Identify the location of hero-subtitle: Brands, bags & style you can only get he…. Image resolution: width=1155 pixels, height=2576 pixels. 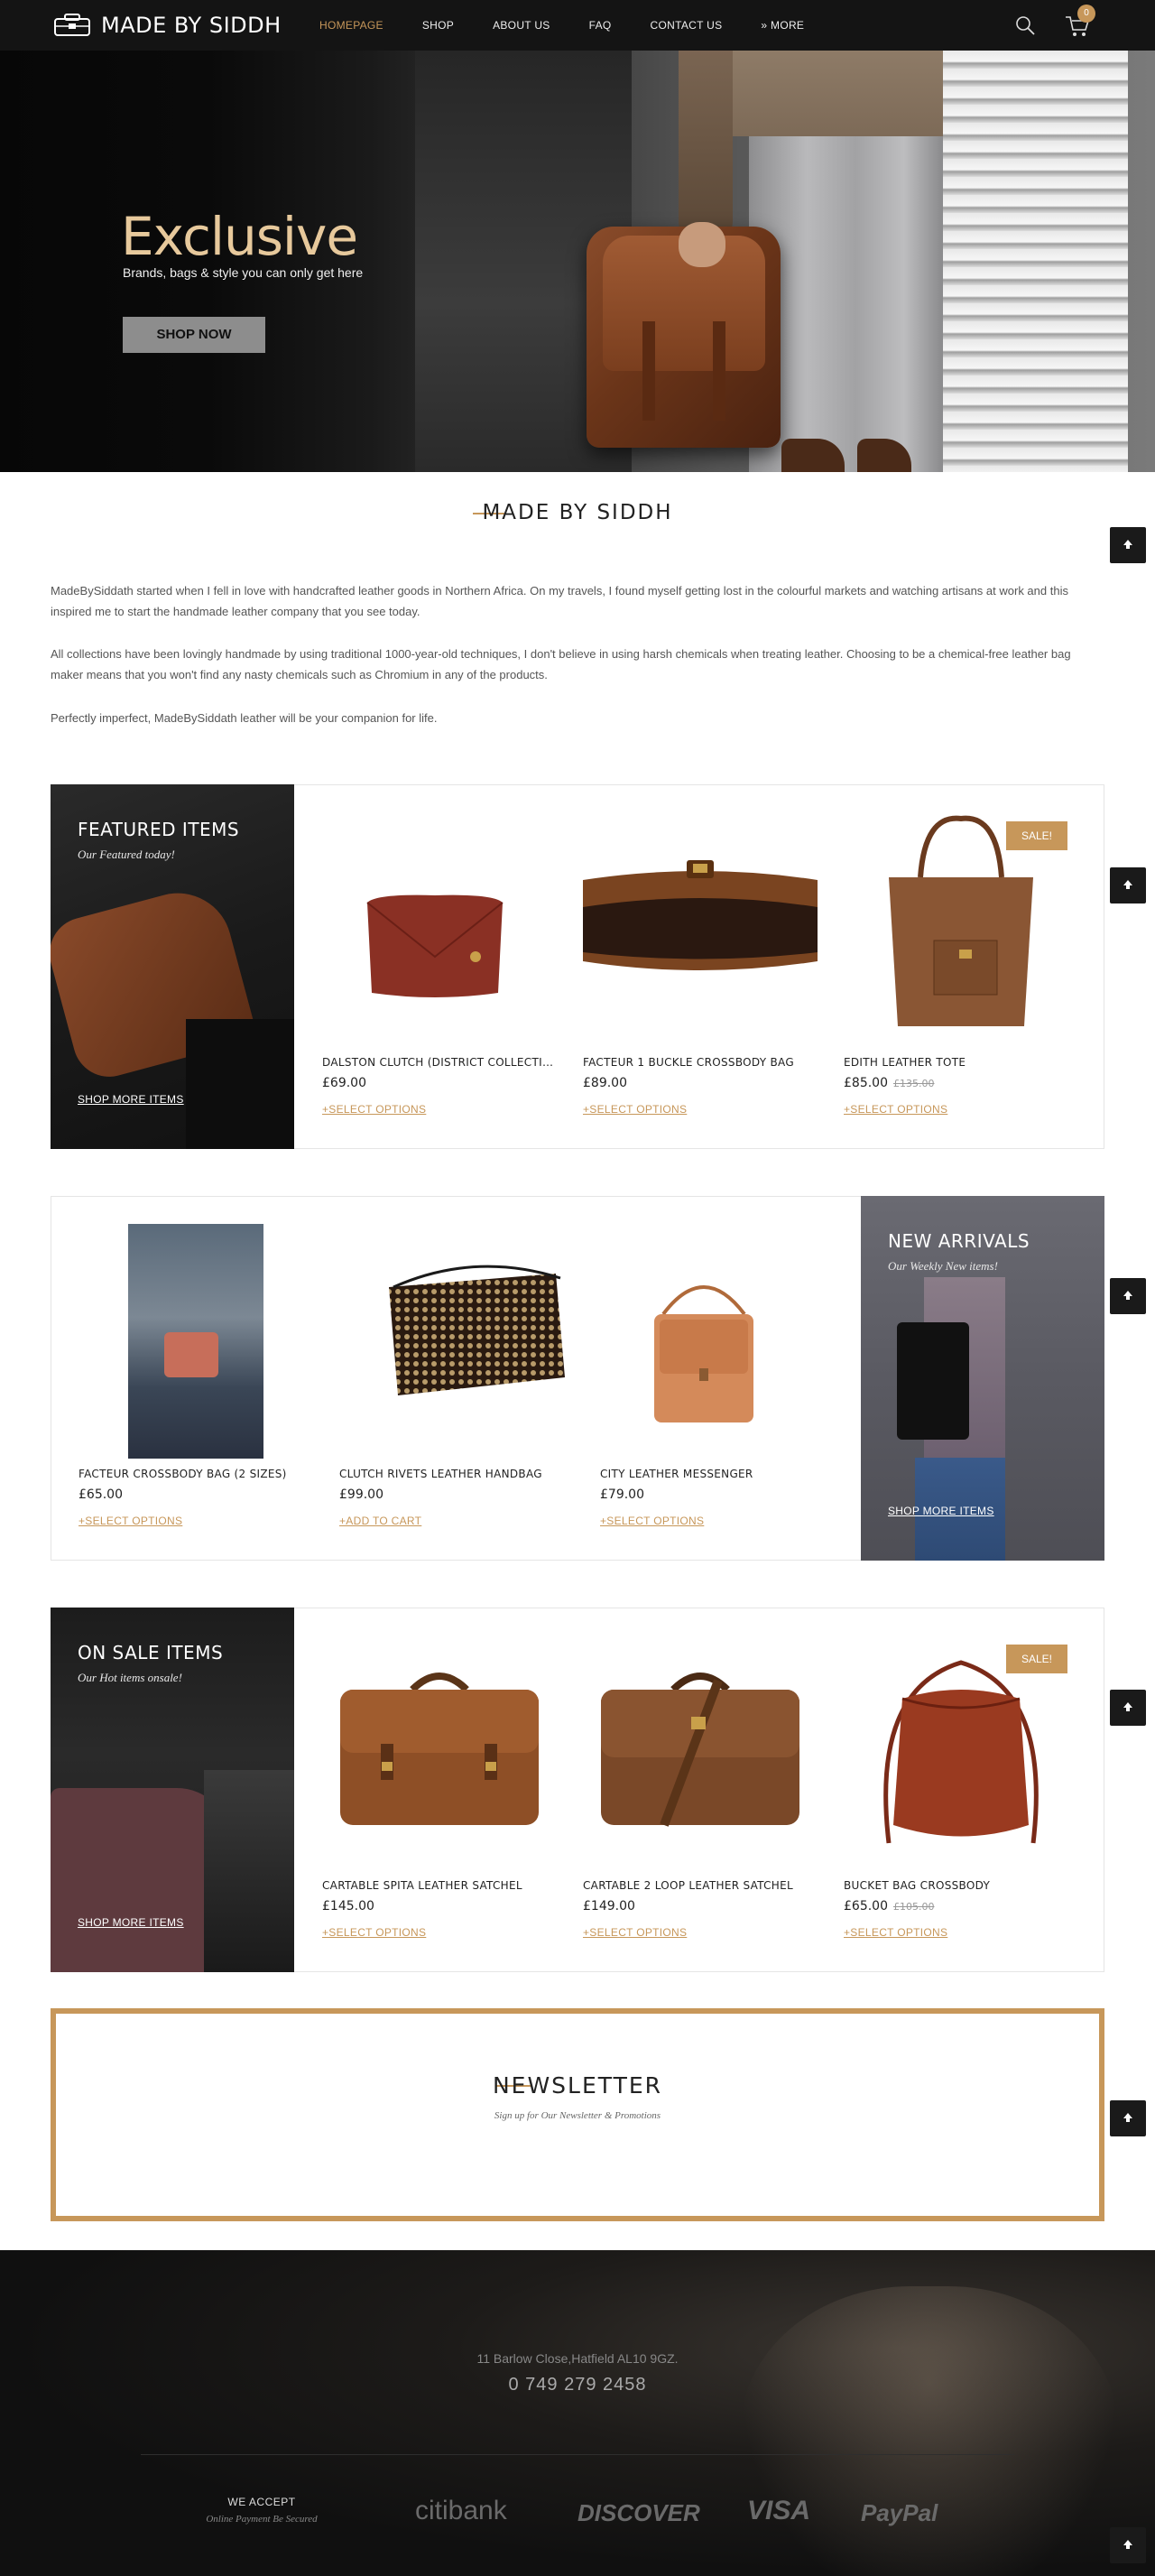
(243, 272).